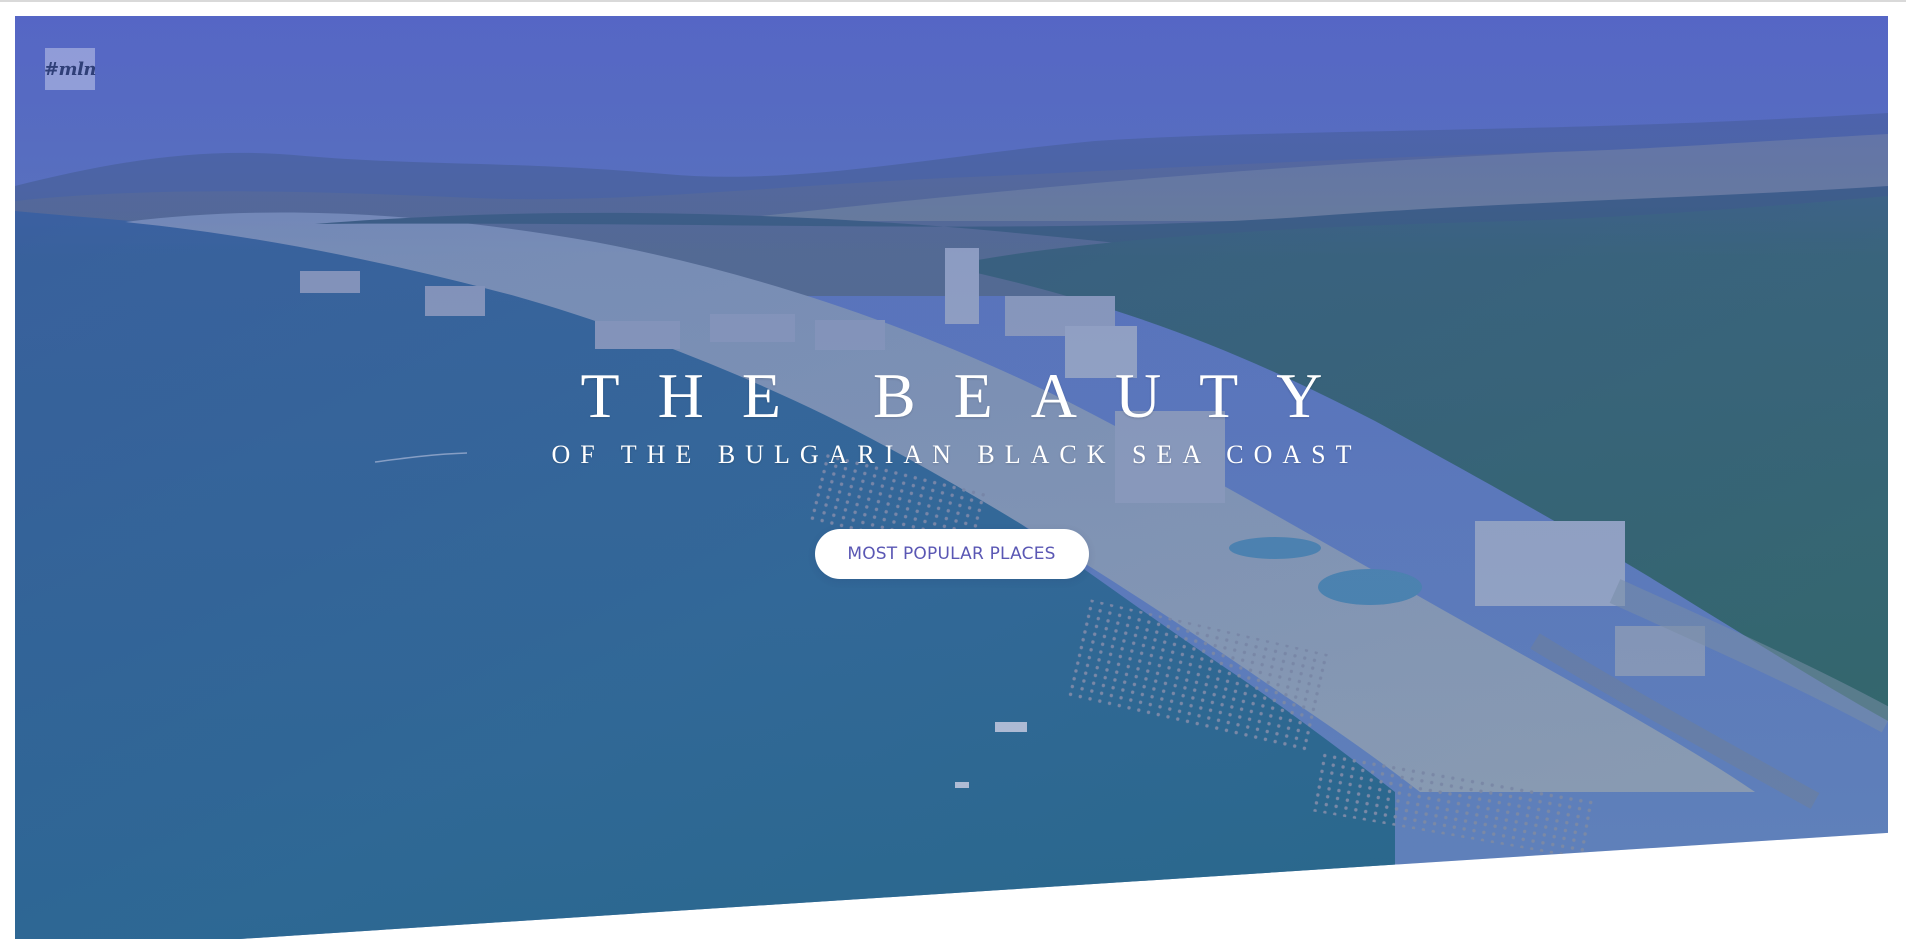 The image size is (1906, 939). Describe the element at coordinates (70, 69) in the screenshot. I see `site-logo: #mln` at that location.